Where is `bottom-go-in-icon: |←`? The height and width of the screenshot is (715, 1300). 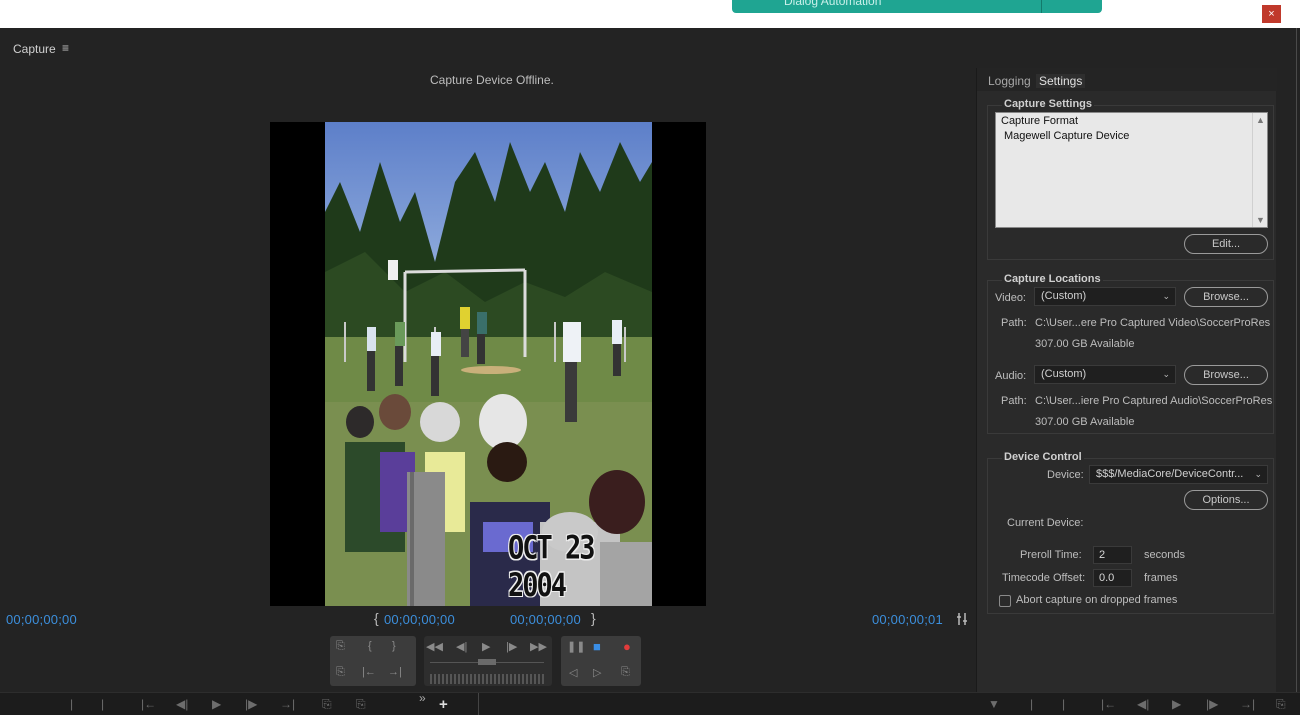 bottom-go-in-icon: |← is located at coordinates (148, 704).